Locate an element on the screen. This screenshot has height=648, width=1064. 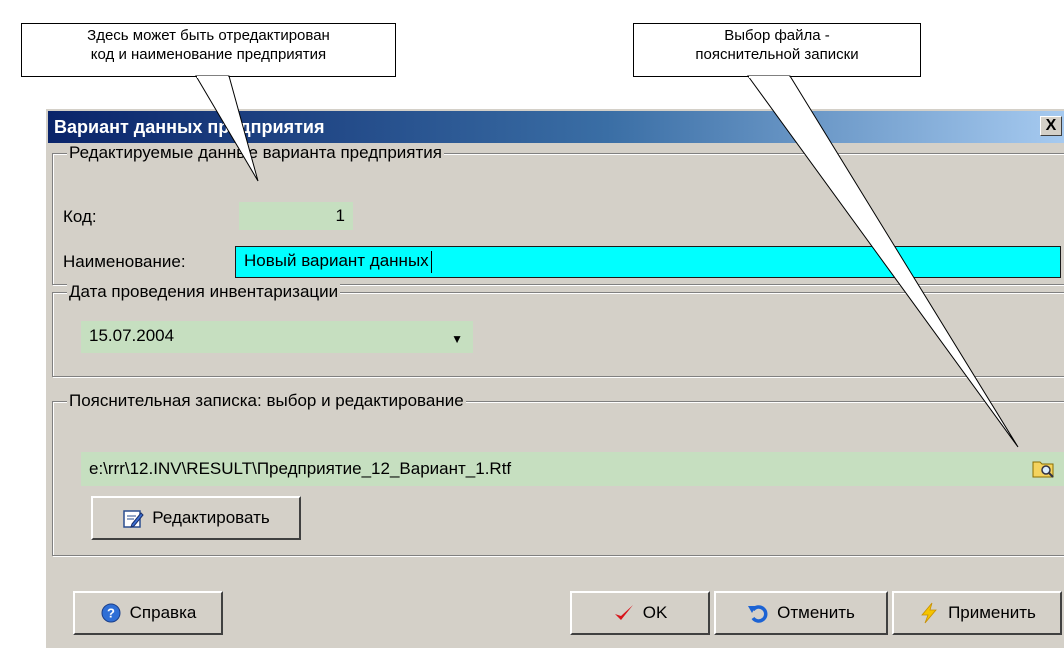
ok-button-label: OK is located at coordinates (655, 612).